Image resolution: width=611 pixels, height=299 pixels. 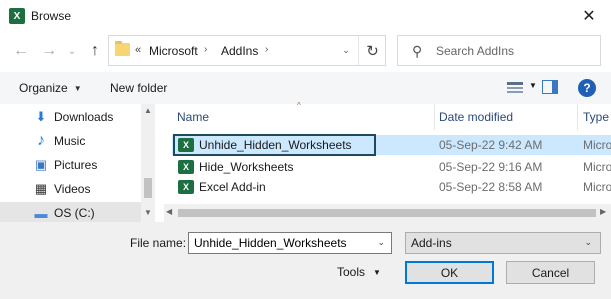 What do you see at coordinates (282, 243) in the screenshot?
I see `file-name-input` at bounding box center [282, 243].